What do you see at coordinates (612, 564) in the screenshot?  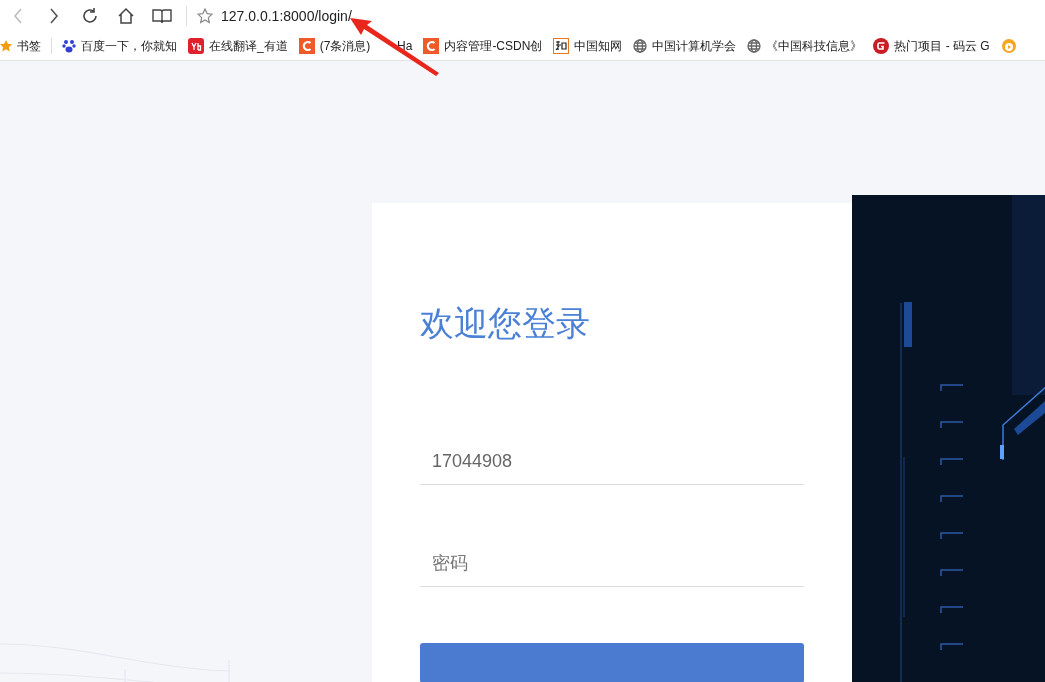 I see `password-field: 密码` at bounding box center [612, 564].